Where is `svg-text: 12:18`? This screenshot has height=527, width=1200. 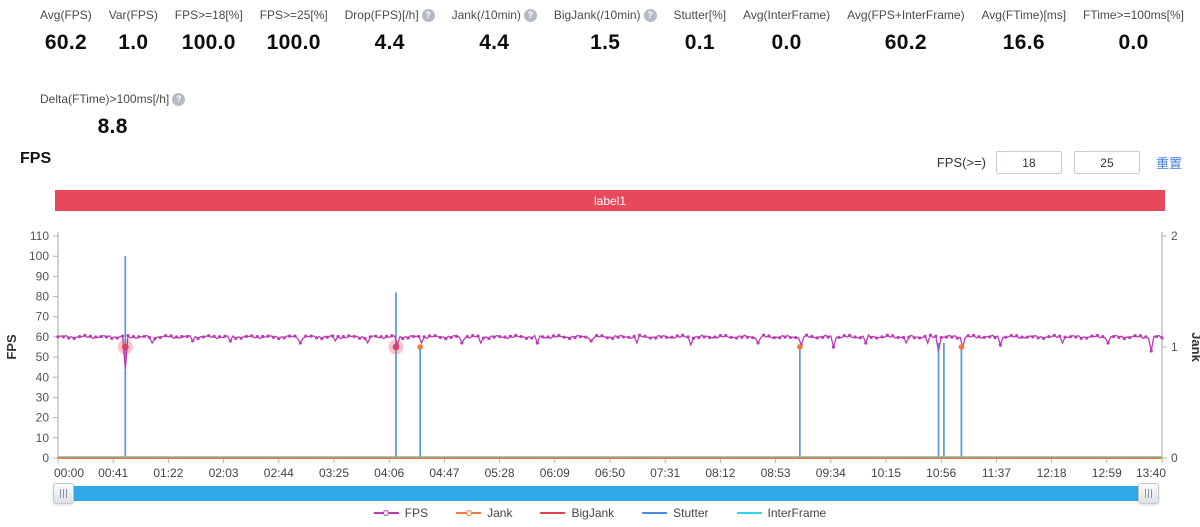
svg-text: 12:18 is located at coordinates (1052, 471).